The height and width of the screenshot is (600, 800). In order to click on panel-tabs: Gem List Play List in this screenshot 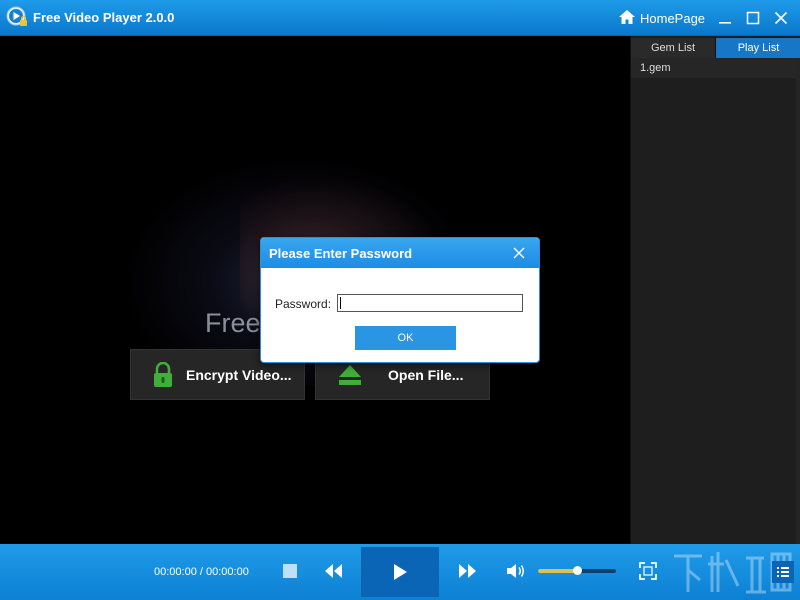, I will do `click(715, 48)`.